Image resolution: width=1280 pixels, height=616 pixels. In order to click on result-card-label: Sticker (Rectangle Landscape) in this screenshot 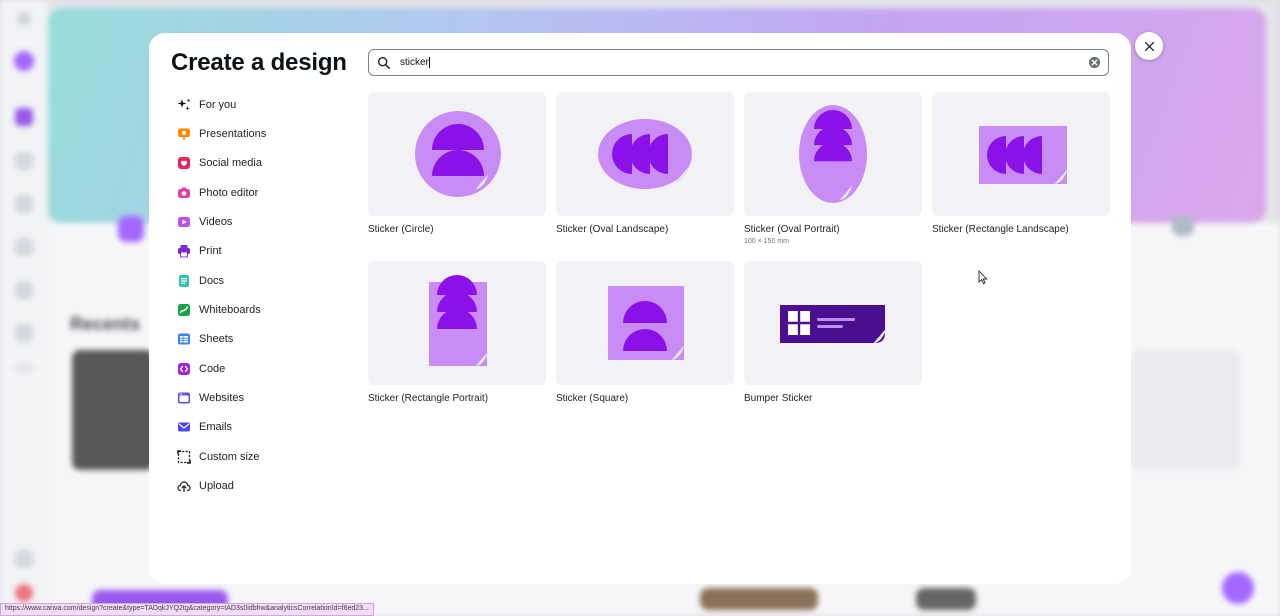, I will do `click(1000, 229)`.